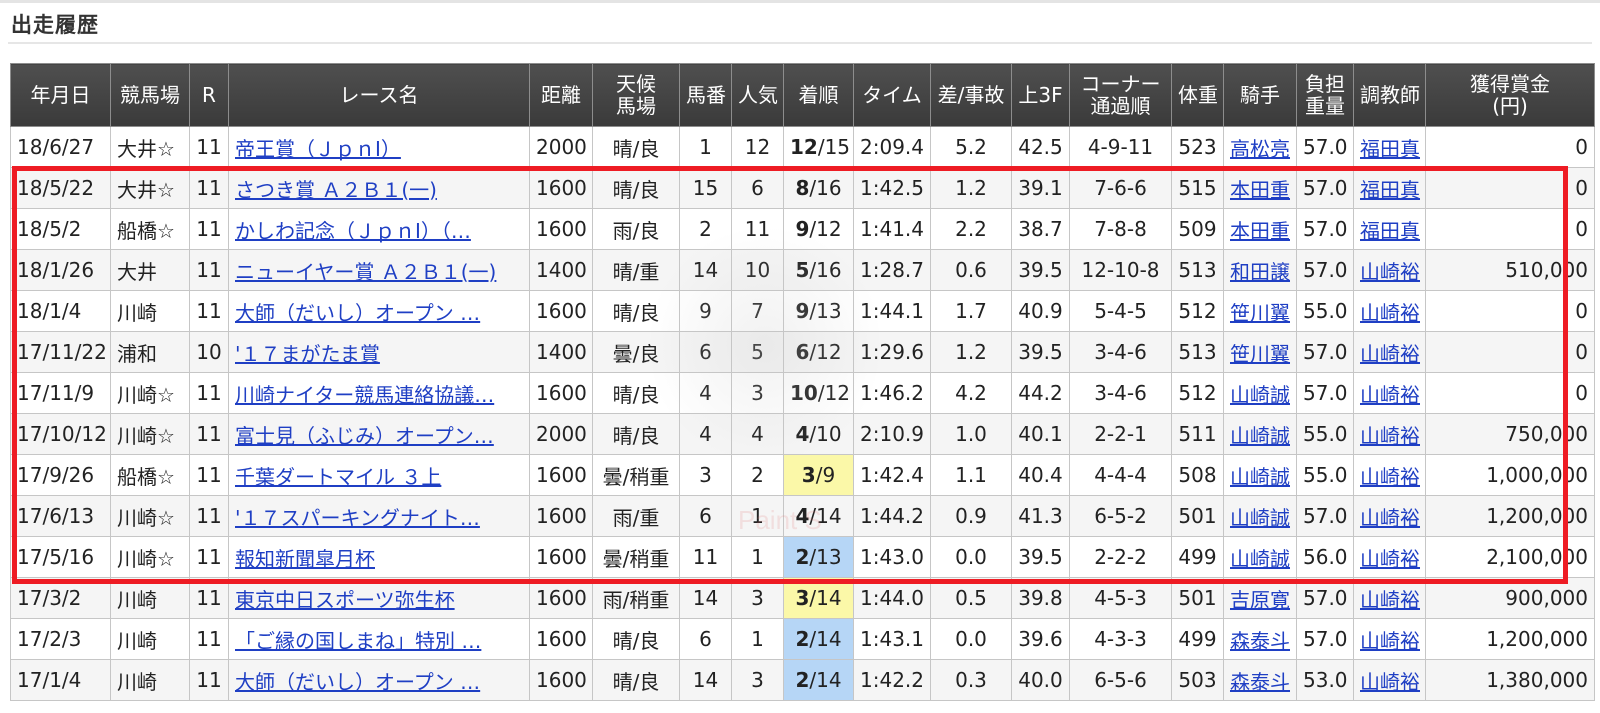 This screenshot has height=713, width=1600. Describe the element at coordinates (892, 352) in the screenshot. I see `time-cell: 1:29.6` at that location.